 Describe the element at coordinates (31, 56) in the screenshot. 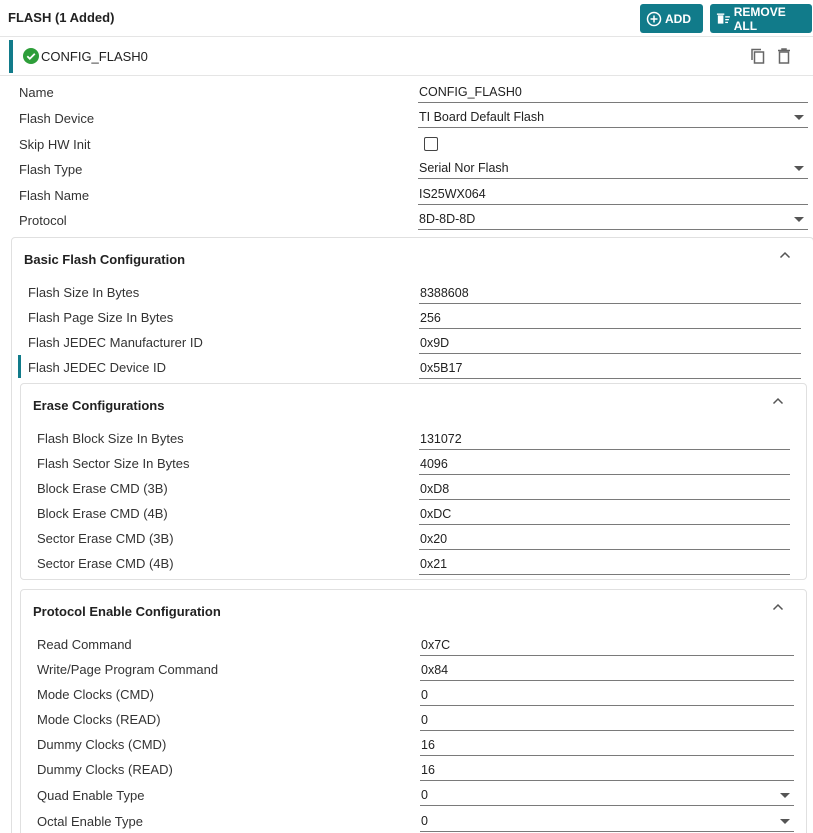

I see `check-circle-icon` at that location.